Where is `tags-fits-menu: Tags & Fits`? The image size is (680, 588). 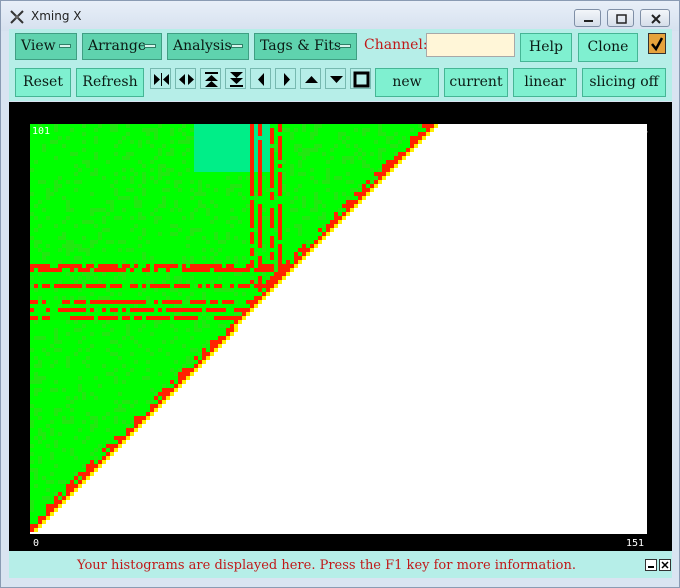
tags-fits-menu: Tags & Fits is located at coordinates (305, 46).